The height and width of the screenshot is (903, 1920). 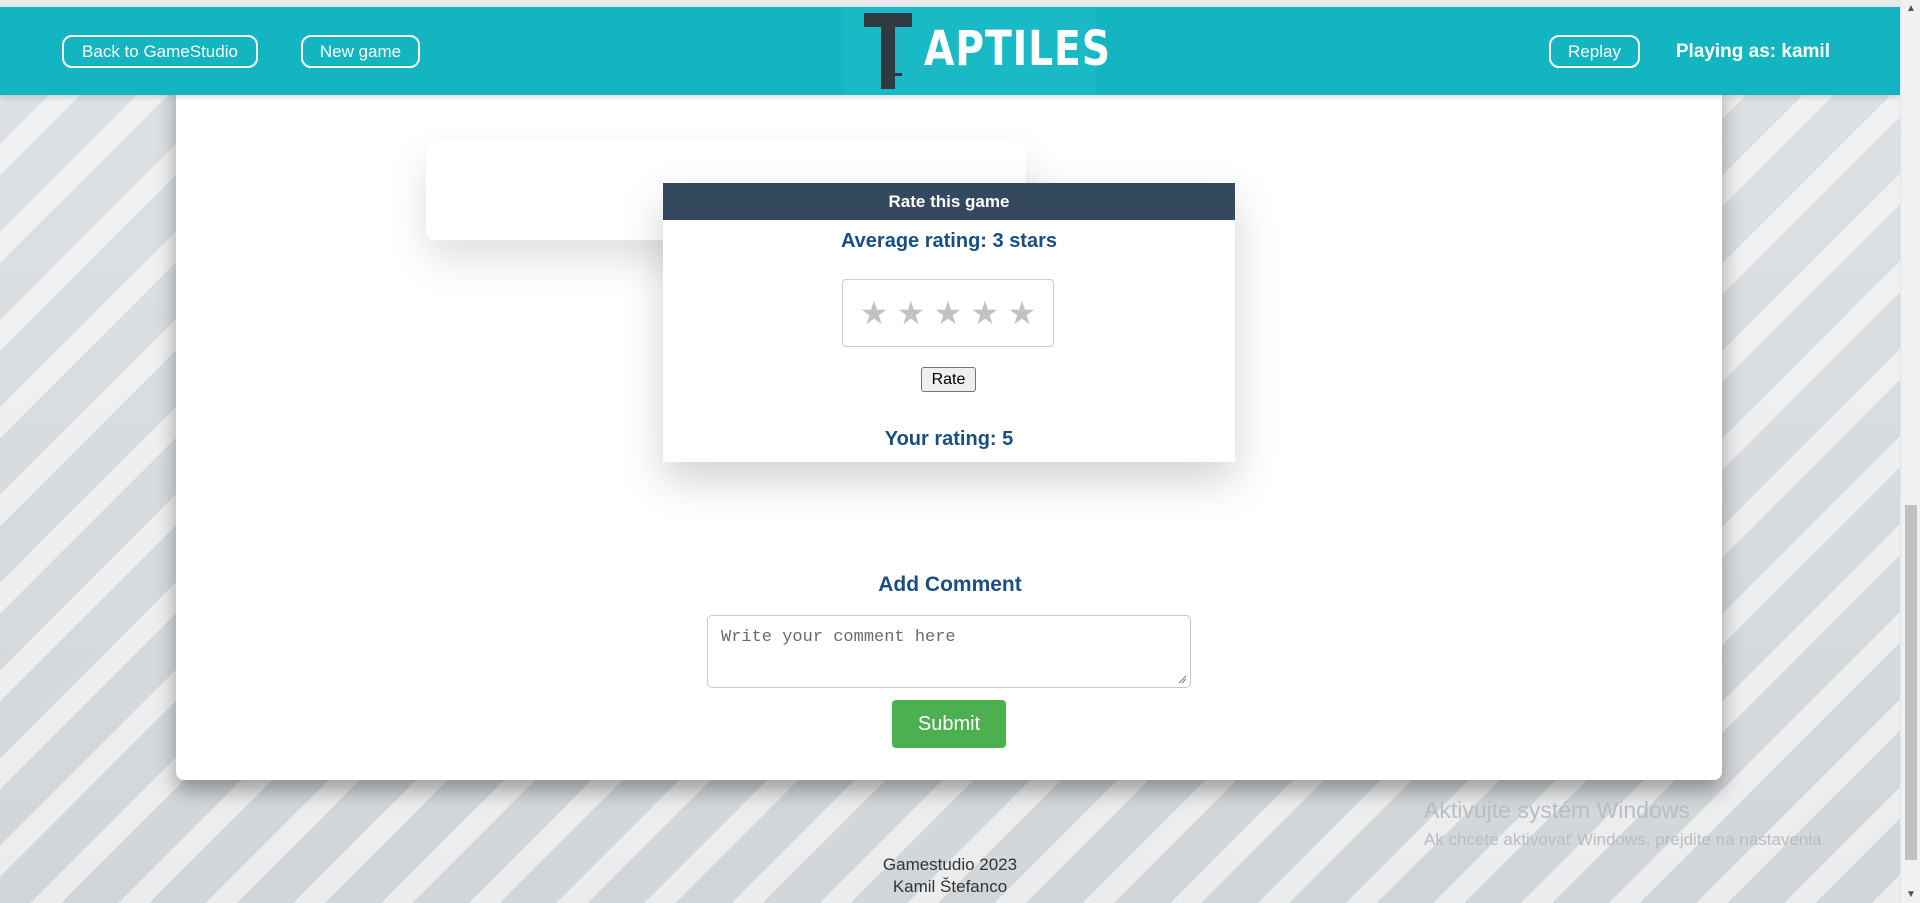 What do you see at coordinates (1911, 682) in the screenshot?
I see `scrollbar-thumb` at bounding box center [1911, 682].